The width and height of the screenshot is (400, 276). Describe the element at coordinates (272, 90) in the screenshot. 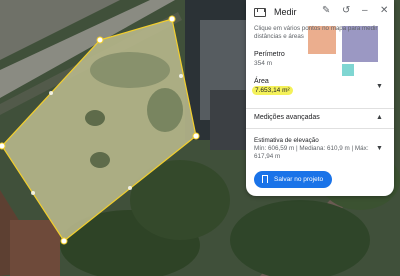

I see `area-value: 7.653,14 m²` at that location.